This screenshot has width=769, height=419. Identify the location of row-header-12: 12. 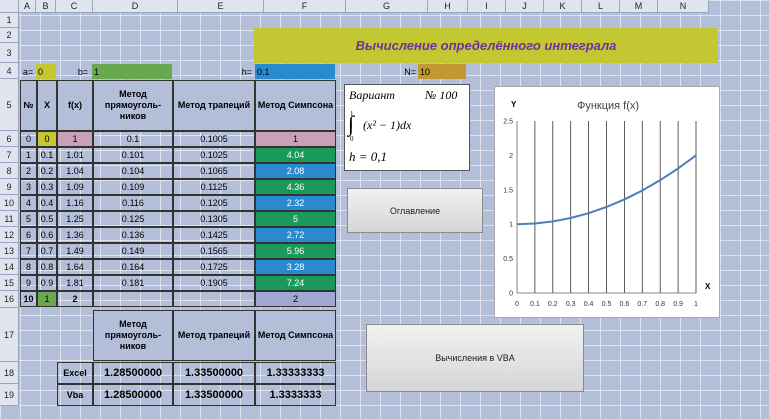
(9, 235).